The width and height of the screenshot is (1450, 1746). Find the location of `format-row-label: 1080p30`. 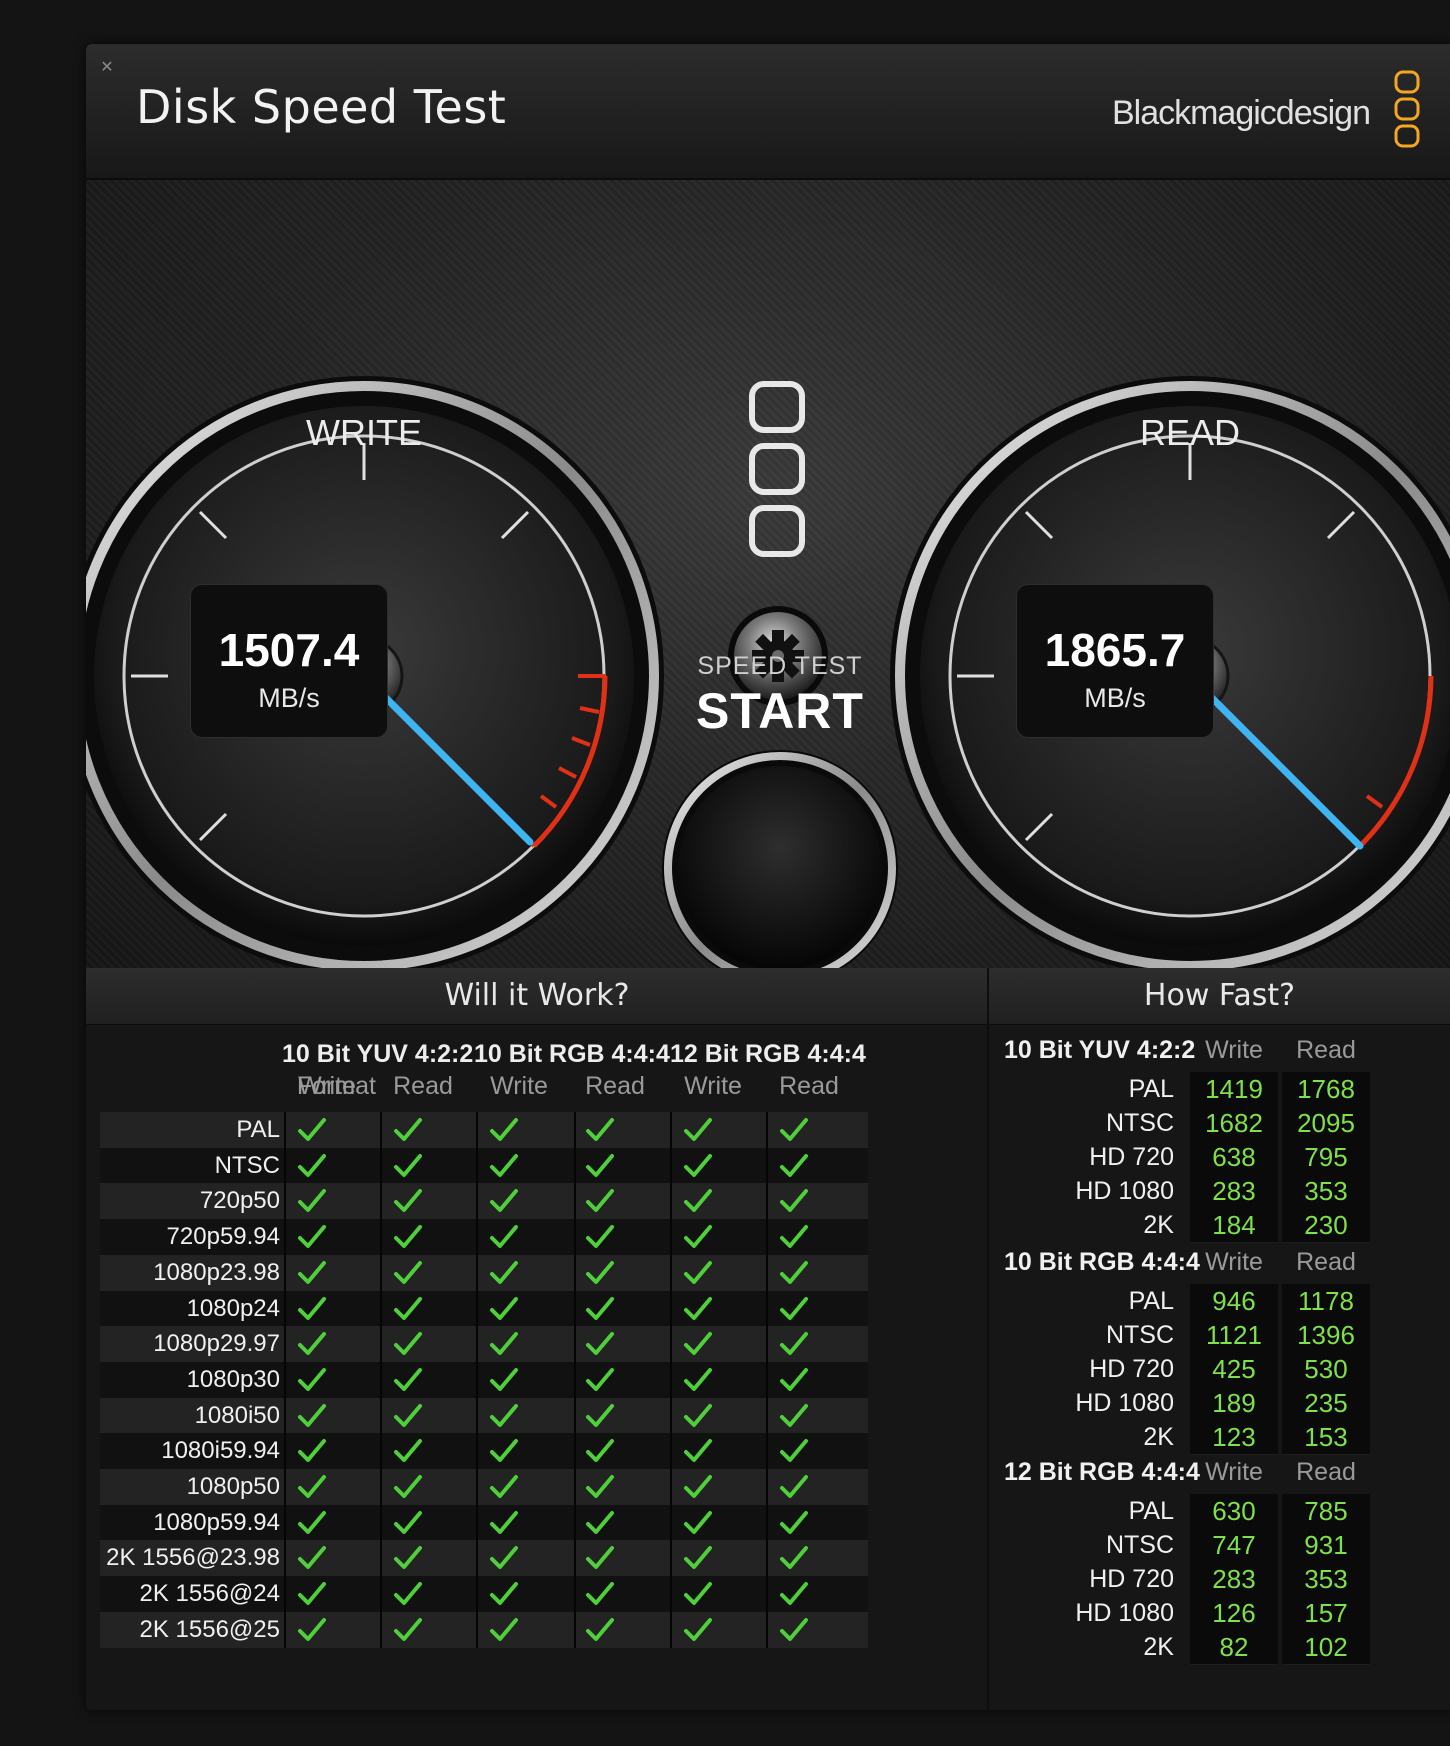

format-row-label: 1080p30 is located at coordinates (233, 1379).